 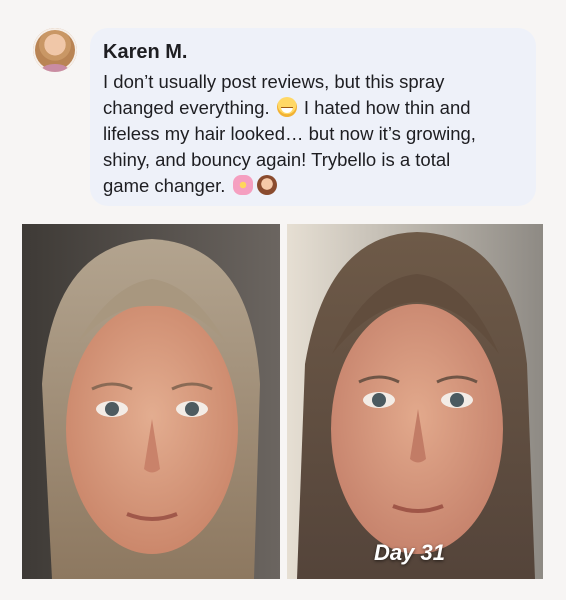 What do you see at coordinates (145, 52) in the screenshot?
I see `reviewer-name: Karen M.` at bounding box center [145, 52].